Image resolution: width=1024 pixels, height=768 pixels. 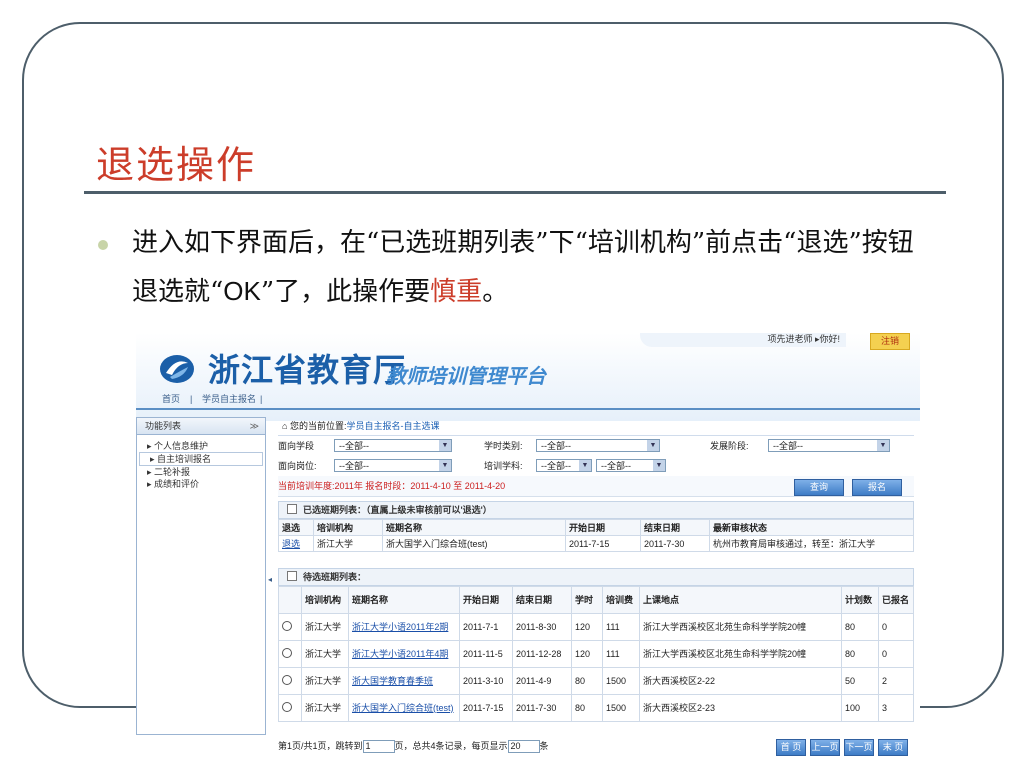 What do you see at coordinates (201, 585) in the screenshot?
I see `sidebar-body: ▸ 个人信息维护 ▸ 自主培训报名 ▸ 二轮补报 ▸ 成绩和评价` at bounding box center [201, 585].